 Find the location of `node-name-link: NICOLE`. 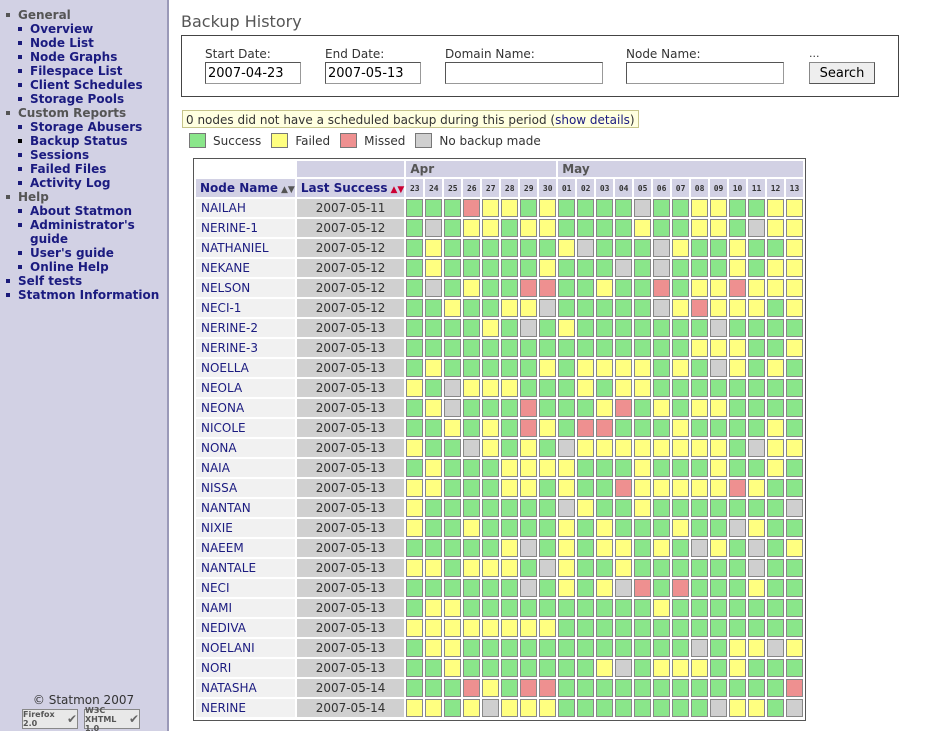

node-name-link: NICOLE is located at coordinates (245, 428).